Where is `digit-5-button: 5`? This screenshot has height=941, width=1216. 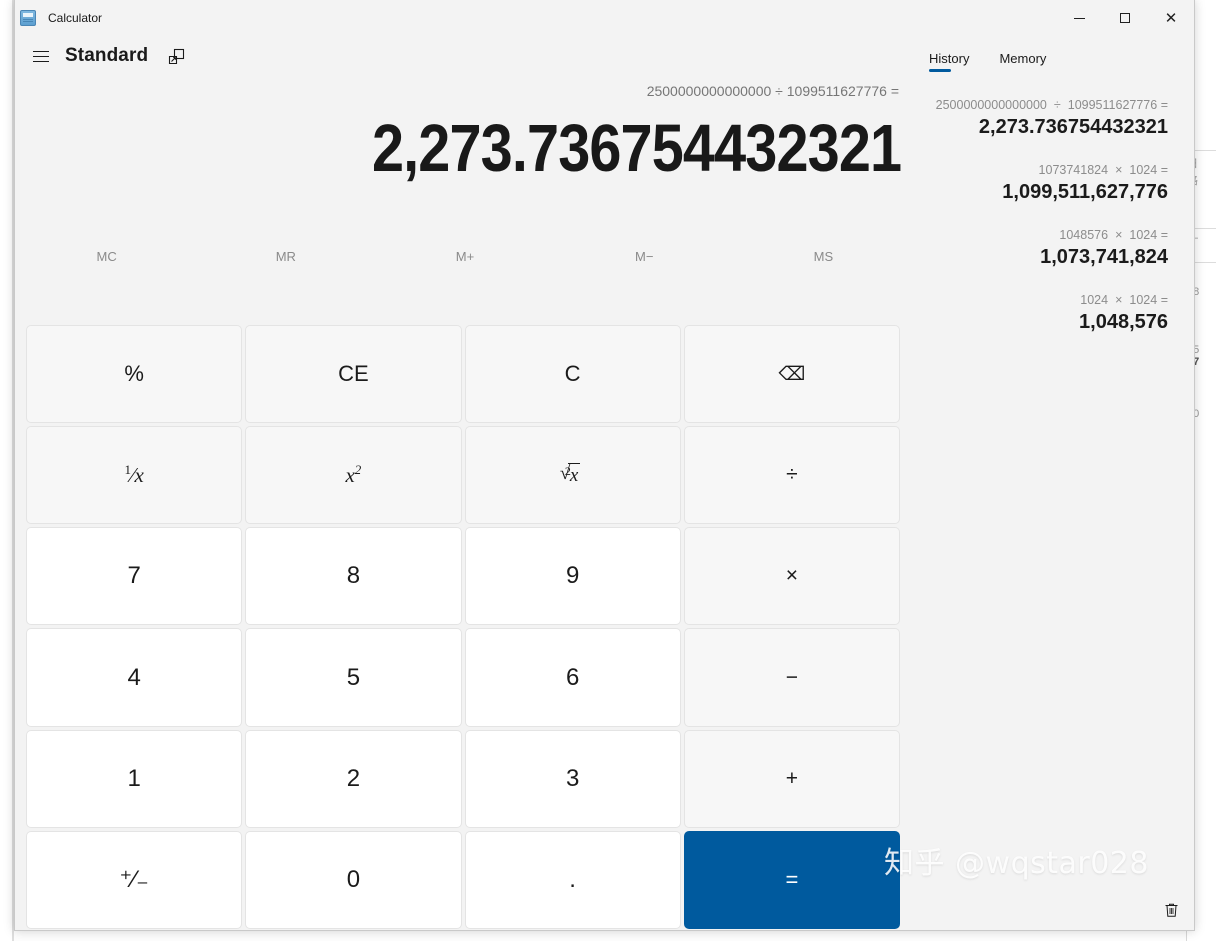 digit-5-button: 5 is located at coordinates (353, 677).